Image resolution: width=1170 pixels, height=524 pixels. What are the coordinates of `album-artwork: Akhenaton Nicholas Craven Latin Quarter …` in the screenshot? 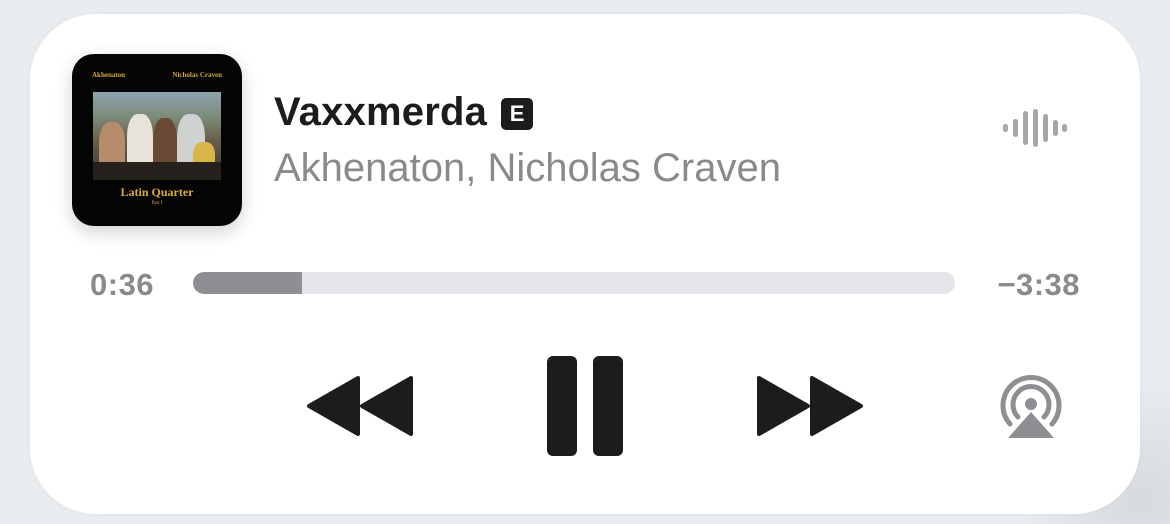 It's located at (157, 140).